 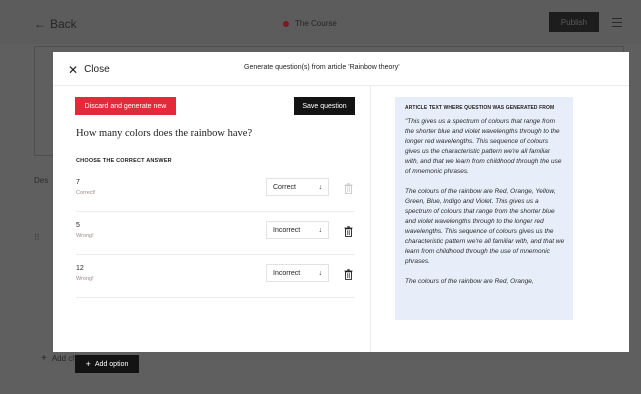 I want to click on answer-value: 7, so click(x=78, y=182).